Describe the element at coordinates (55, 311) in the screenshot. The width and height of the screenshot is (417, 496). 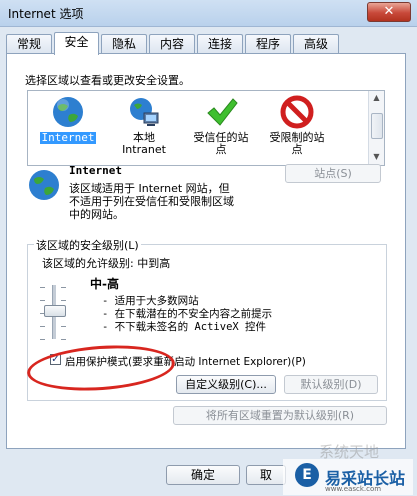
I see `security-slider-thumb` at that location.